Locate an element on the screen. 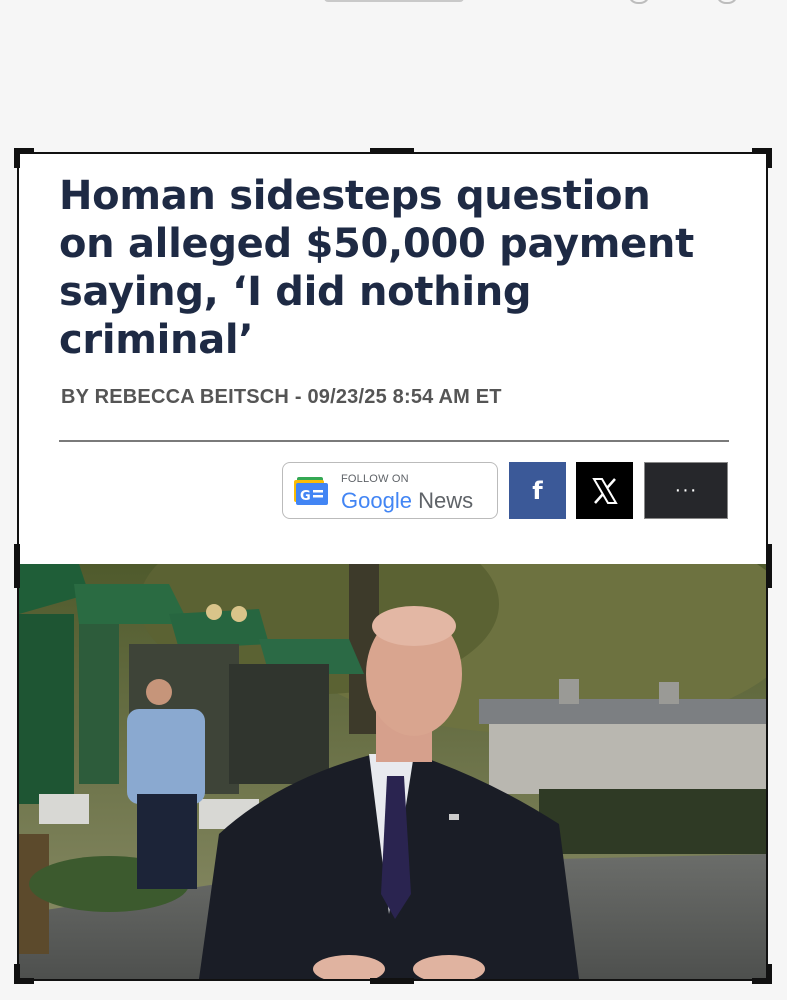 This screenshot has width=787, height=1000. svg-text: G is located at coordinates (305, 496).